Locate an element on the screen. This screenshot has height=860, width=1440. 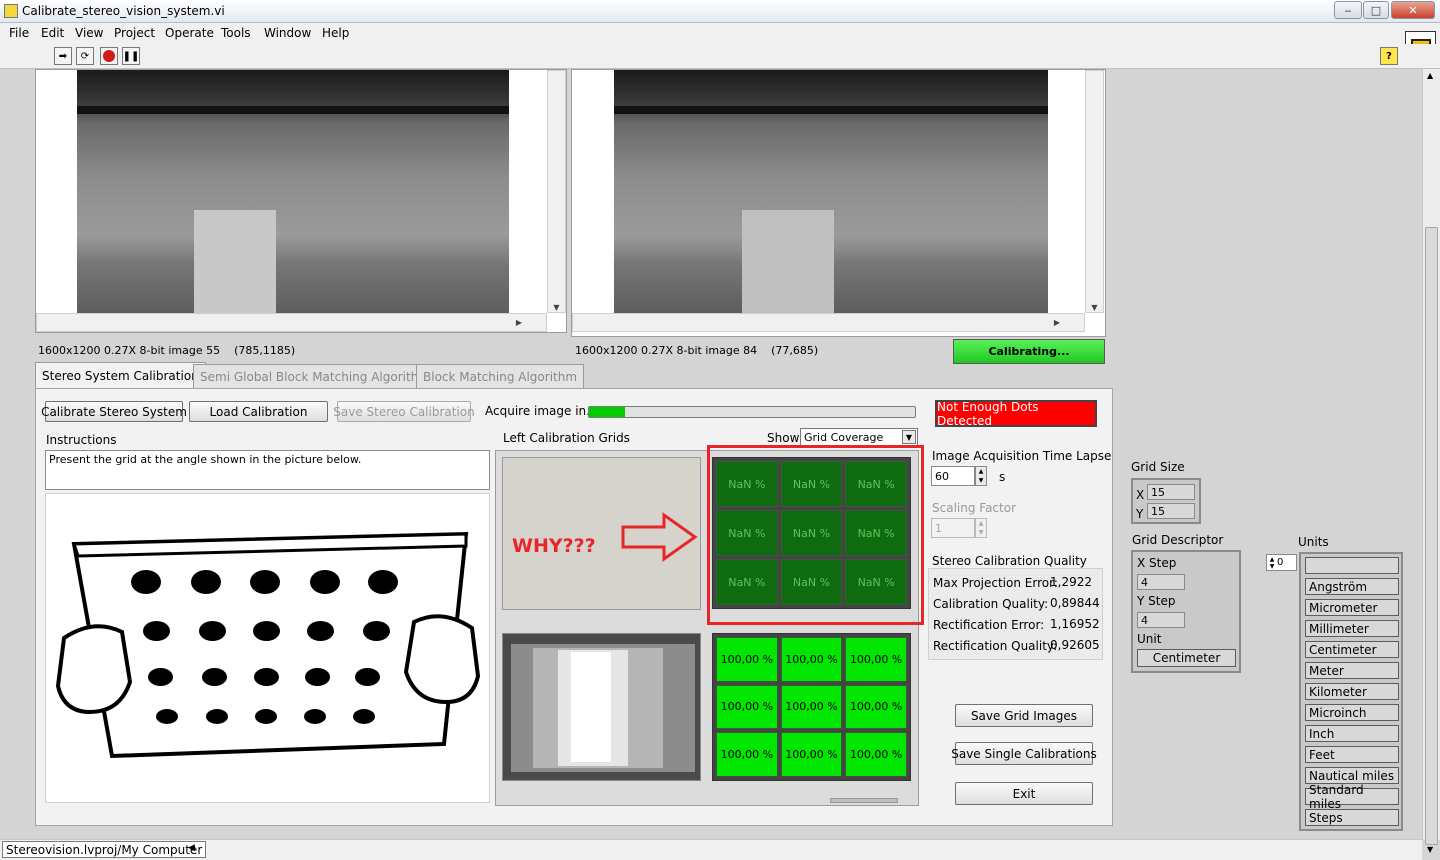
scroll-down-arrow-icon: ▼ is located at coordinates (1430, 849).